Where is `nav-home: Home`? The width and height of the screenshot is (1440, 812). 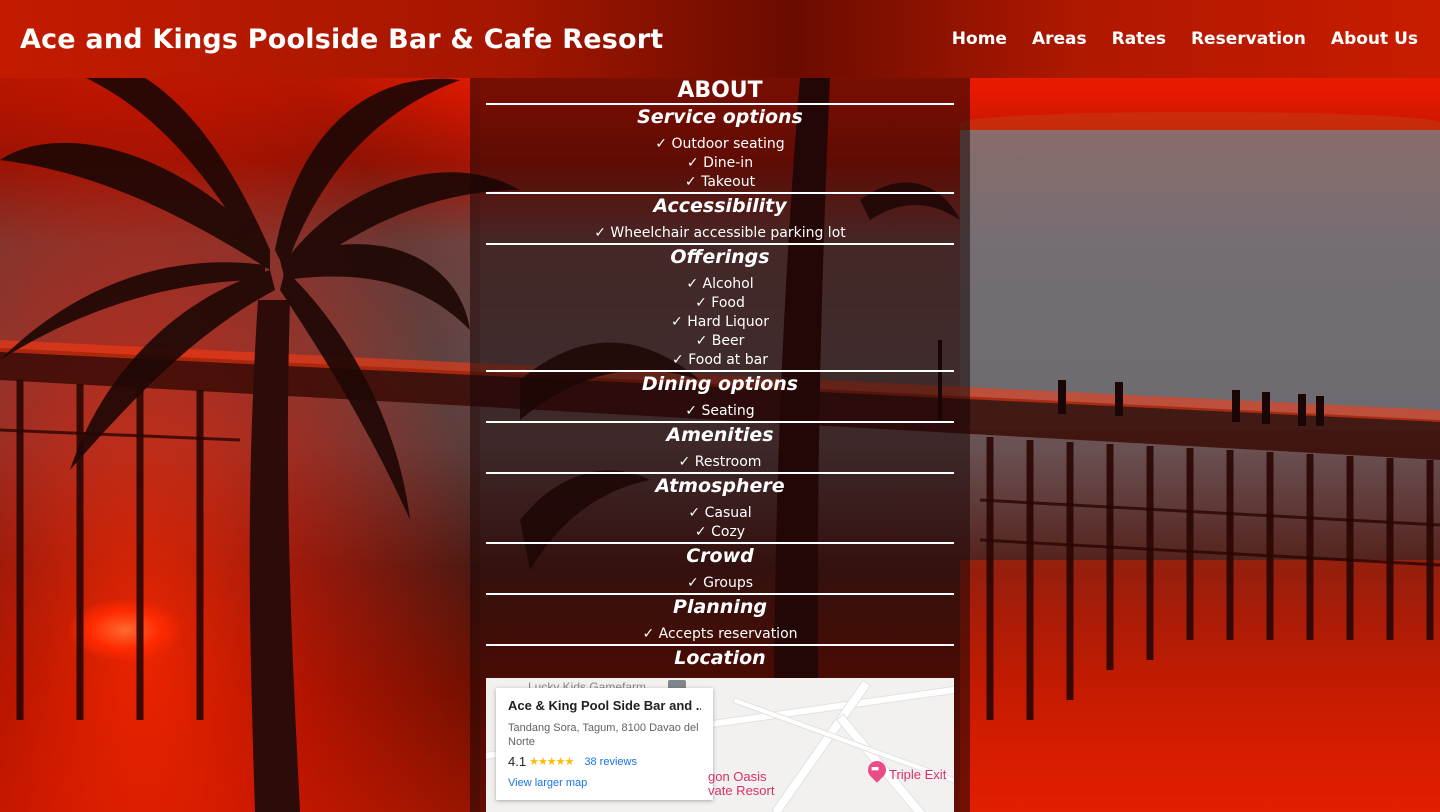 nav-home: Home is located at coordinates (979, 39).